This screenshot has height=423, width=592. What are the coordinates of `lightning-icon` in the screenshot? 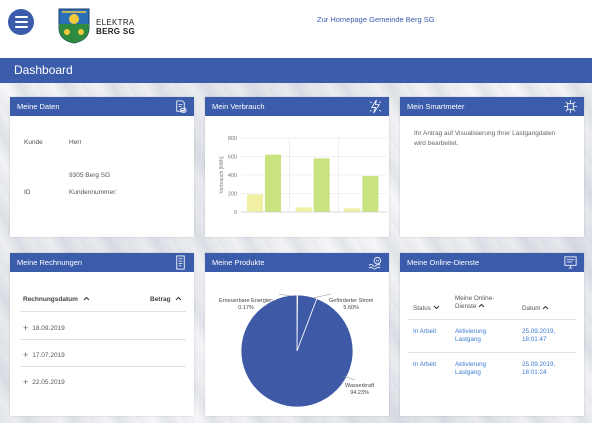 It's located at (375, 106).